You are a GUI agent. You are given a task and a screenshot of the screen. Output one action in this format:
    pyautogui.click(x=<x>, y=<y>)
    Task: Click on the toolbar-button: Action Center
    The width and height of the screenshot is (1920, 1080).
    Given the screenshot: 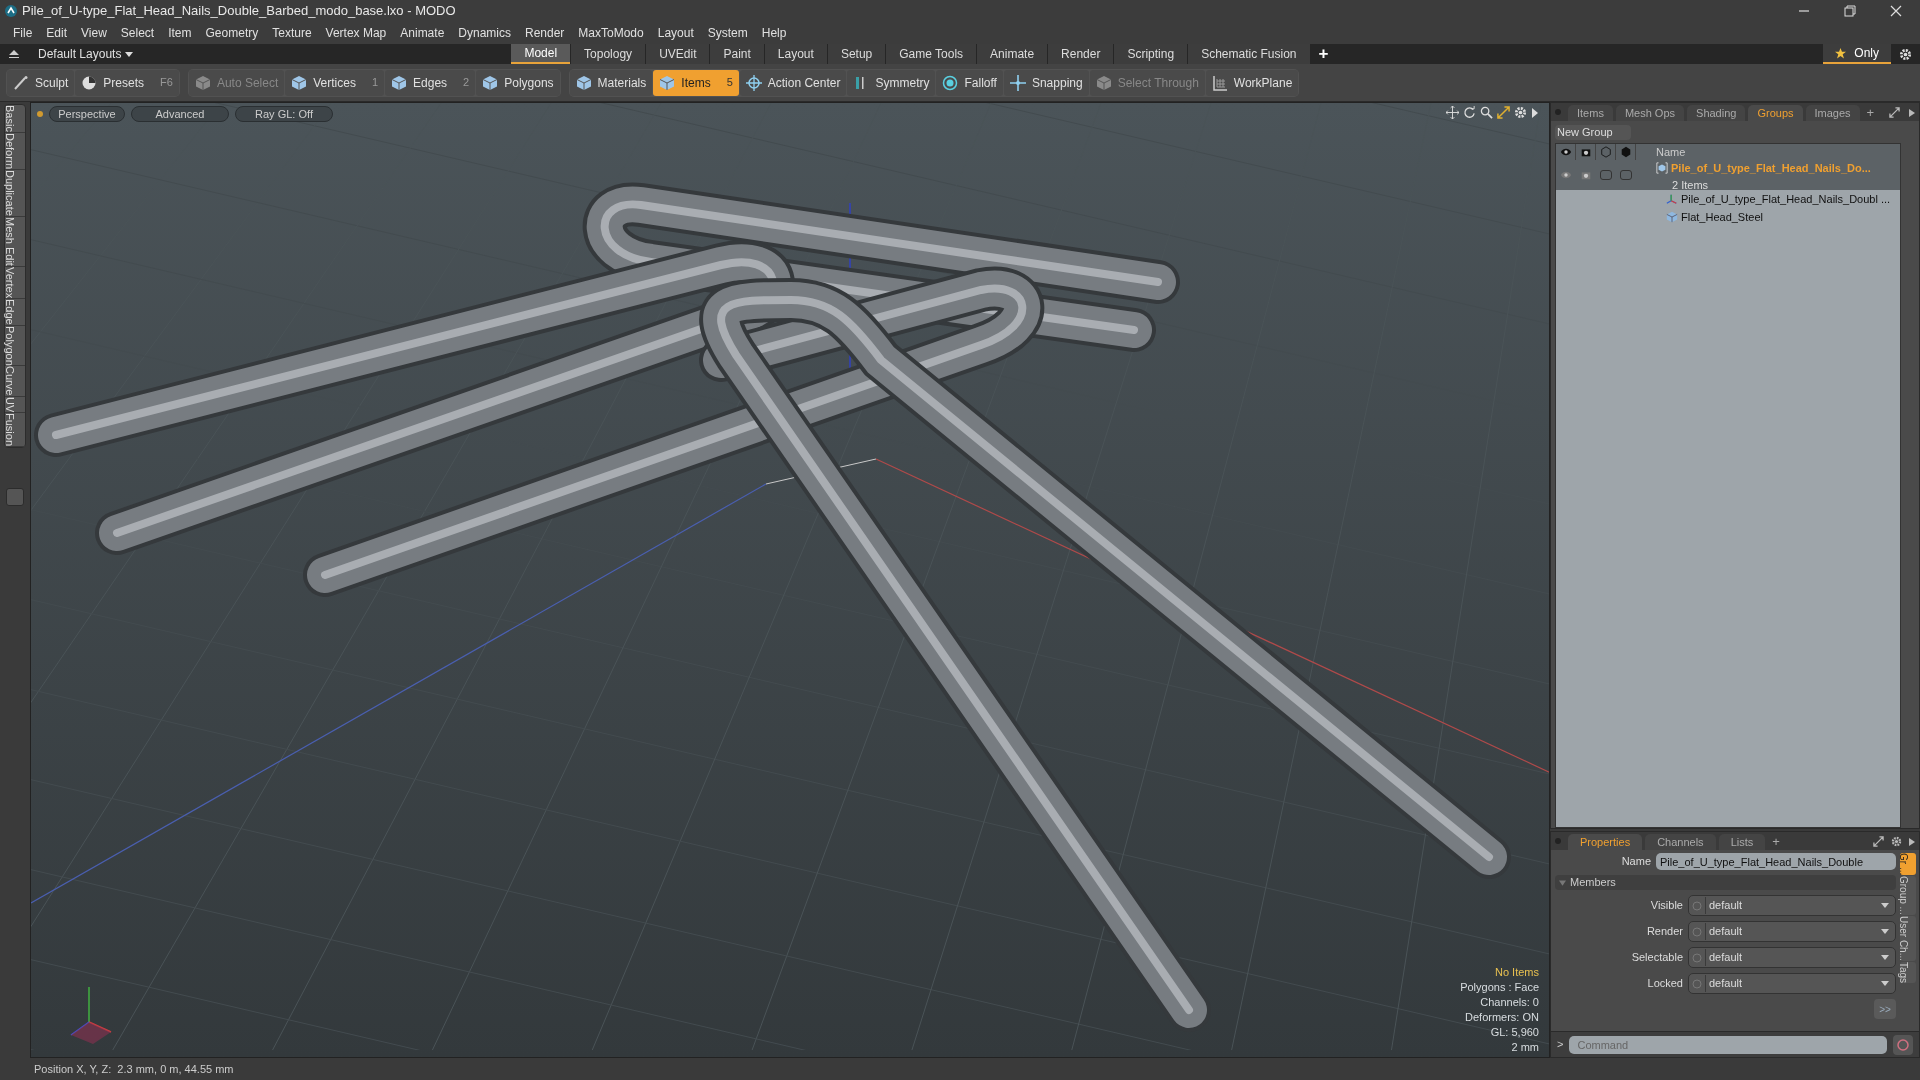 What is the action you would take?
    pyautogui.click(x=793, y=82)
    